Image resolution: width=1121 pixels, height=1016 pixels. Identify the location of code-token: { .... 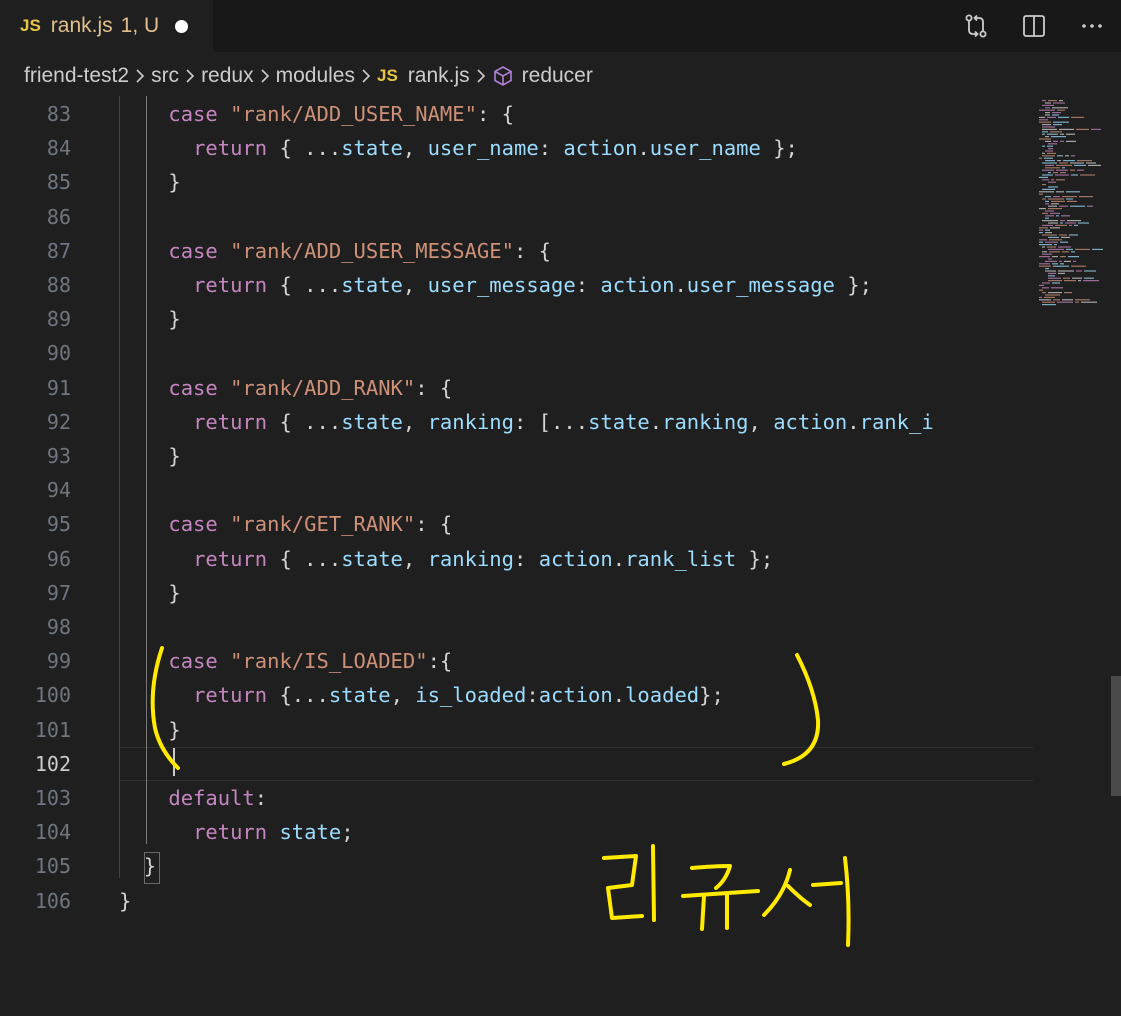
(304, 148).